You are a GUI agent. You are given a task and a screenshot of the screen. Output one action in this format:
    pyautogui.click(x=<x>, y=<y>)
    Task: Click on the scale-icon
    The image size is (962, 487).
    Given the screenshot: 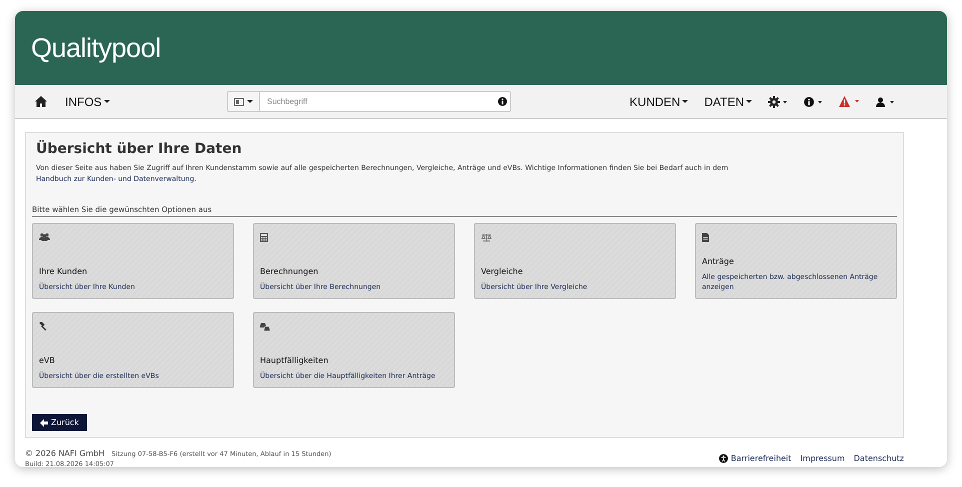 What is the action you would take?
    pyautogui.click(x=486, y=237)
    